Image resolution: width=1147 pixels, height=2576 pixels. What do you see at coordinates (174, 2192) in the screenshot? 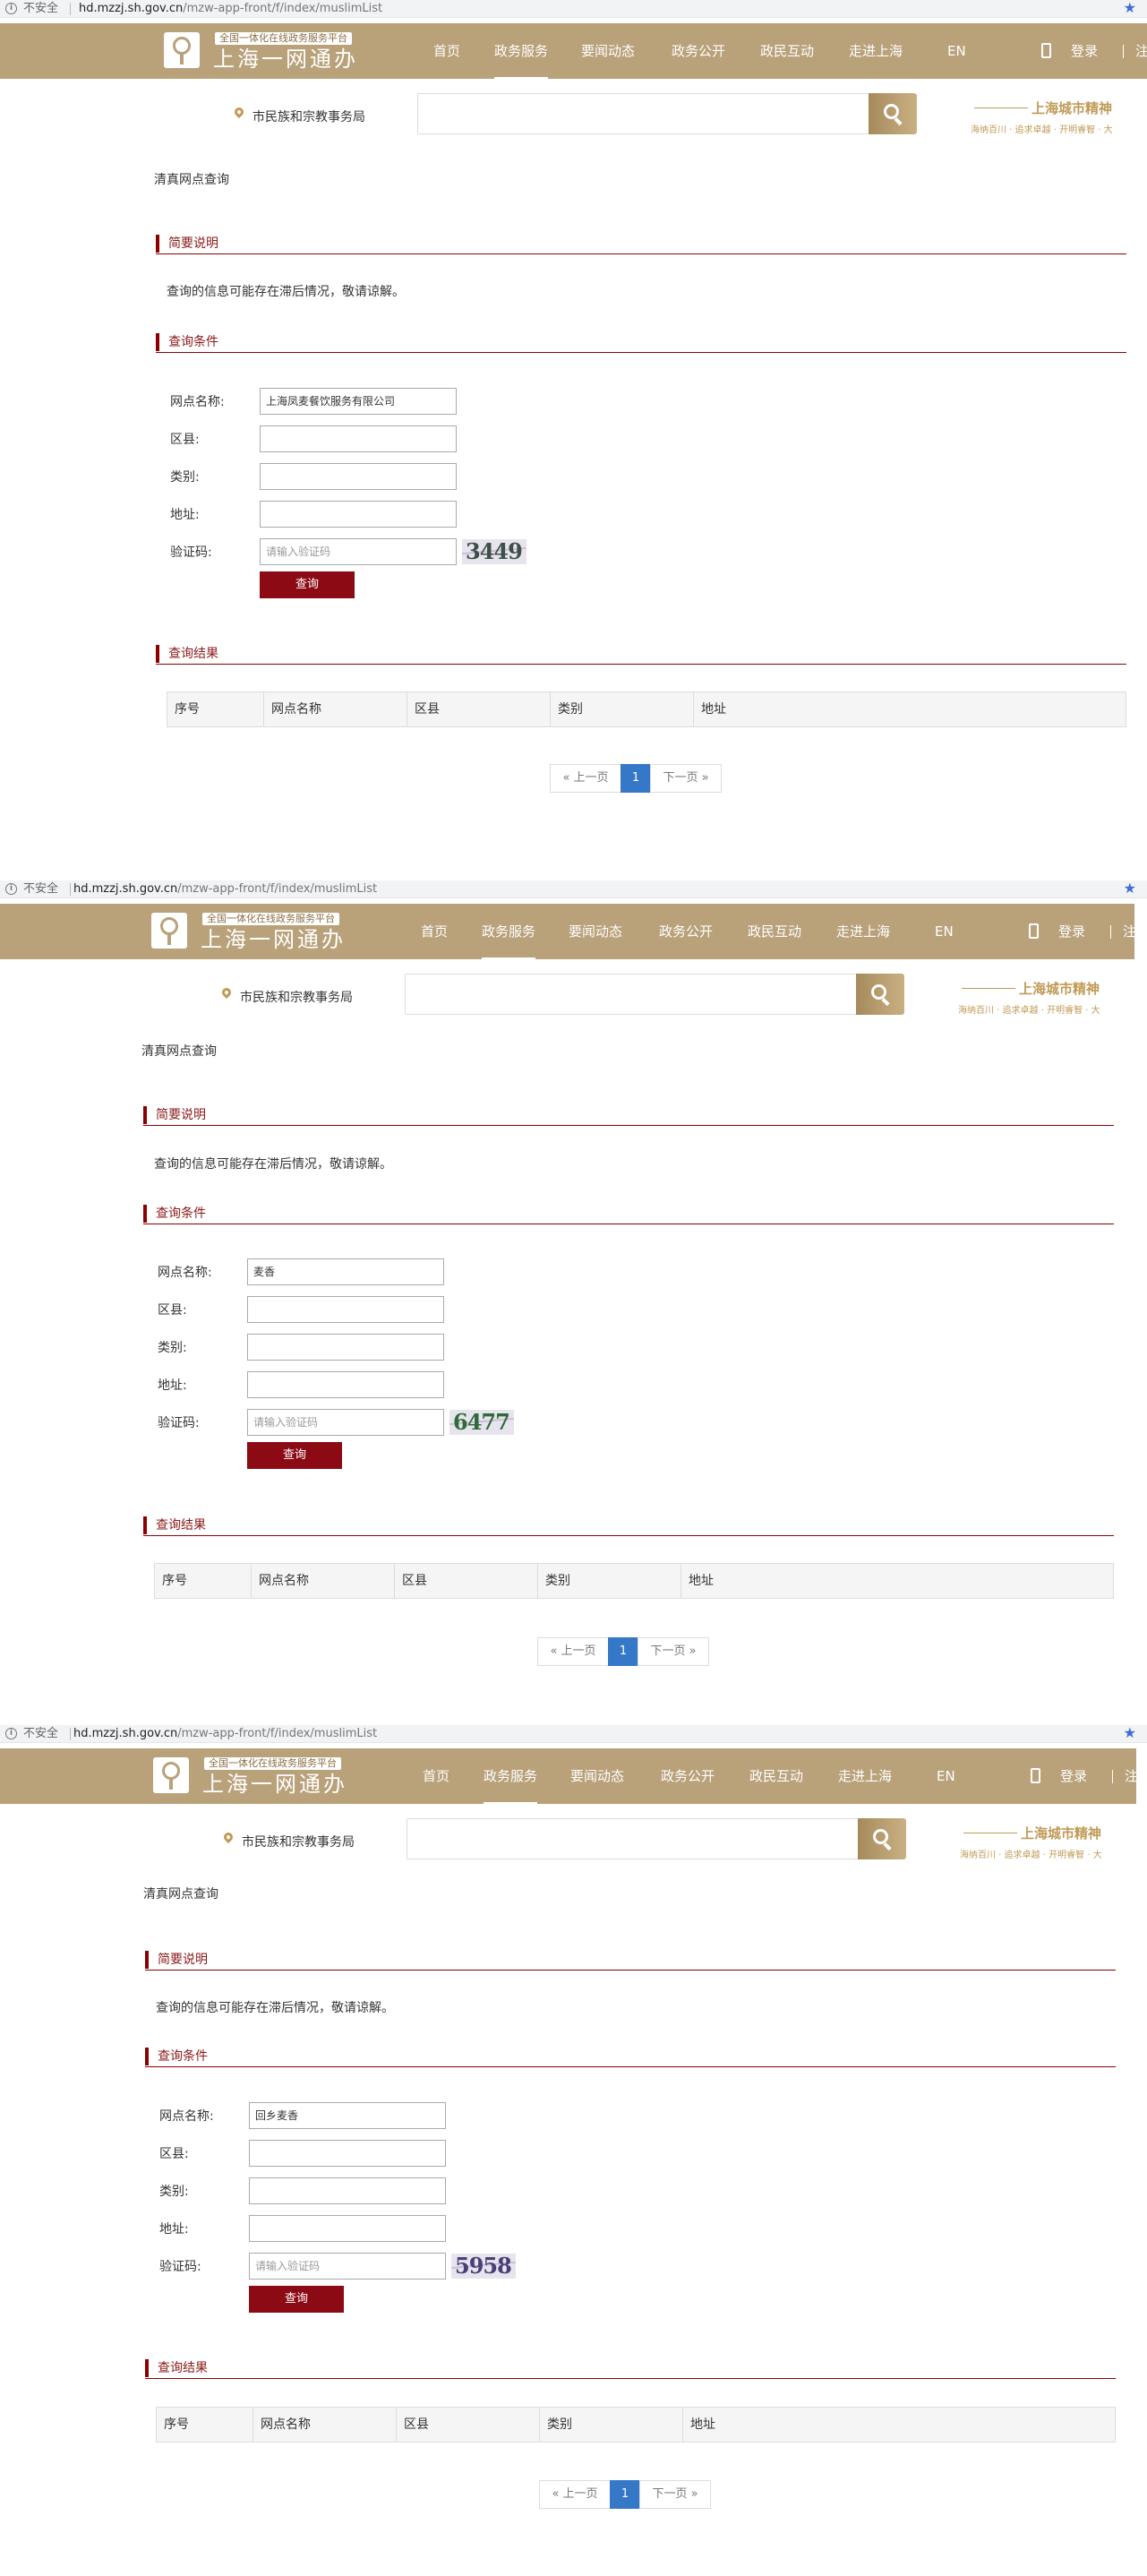
I see `category-label: 类别:` at bounding box center [174, 2192].